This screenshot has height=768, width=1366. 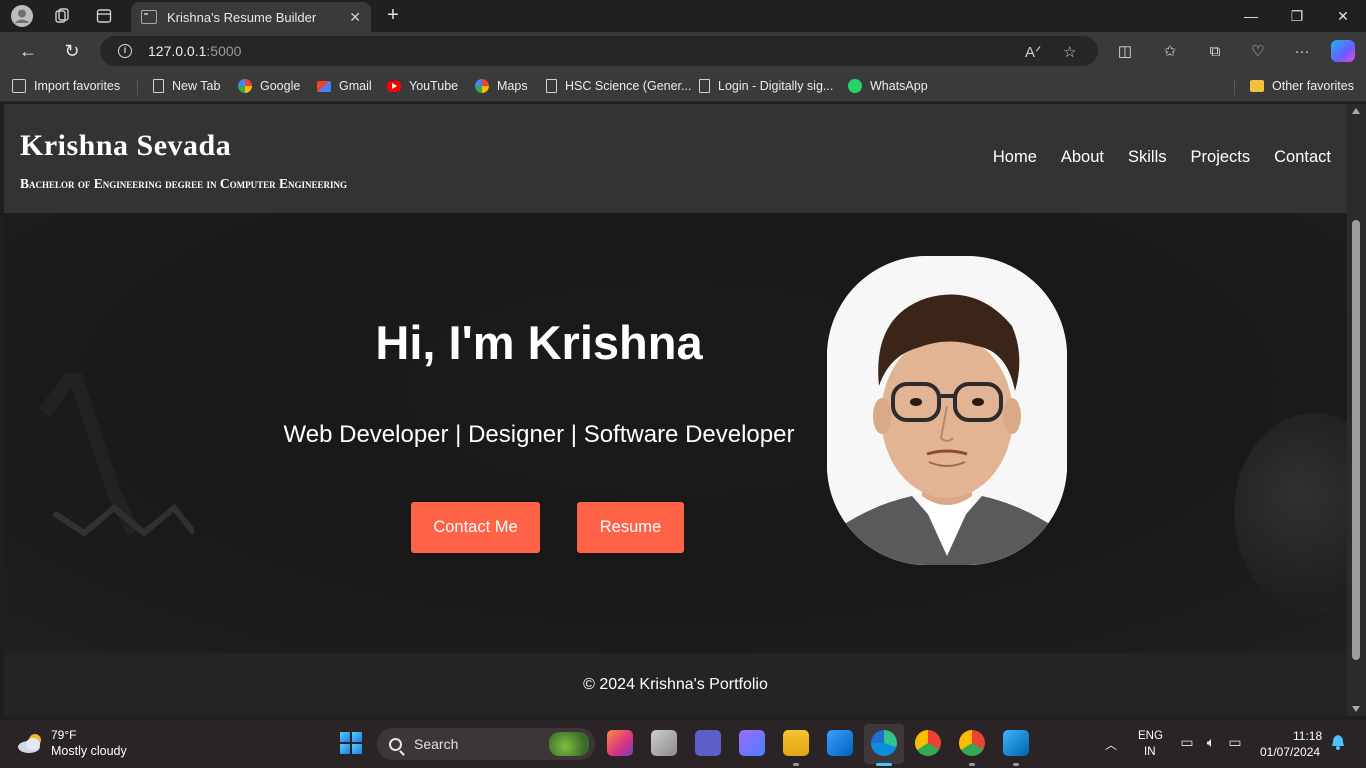 What do you see at coordinates (1257, 86) in the screenshot?
I see `folder-icon` at bounding box center [1257, 86].